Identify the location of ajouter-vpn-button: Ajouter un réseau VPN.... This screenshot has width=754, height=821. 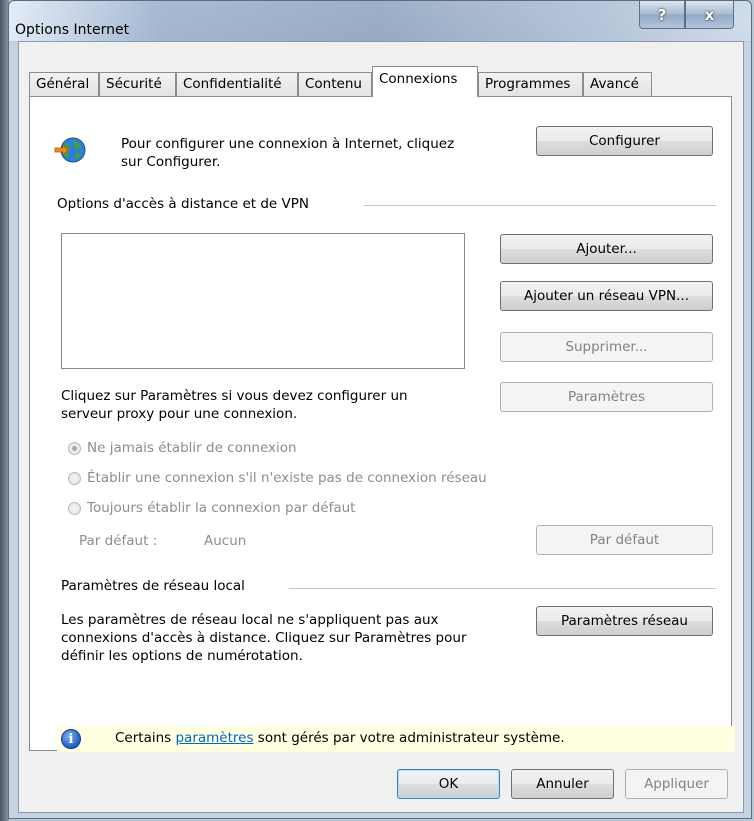
(606, 296).